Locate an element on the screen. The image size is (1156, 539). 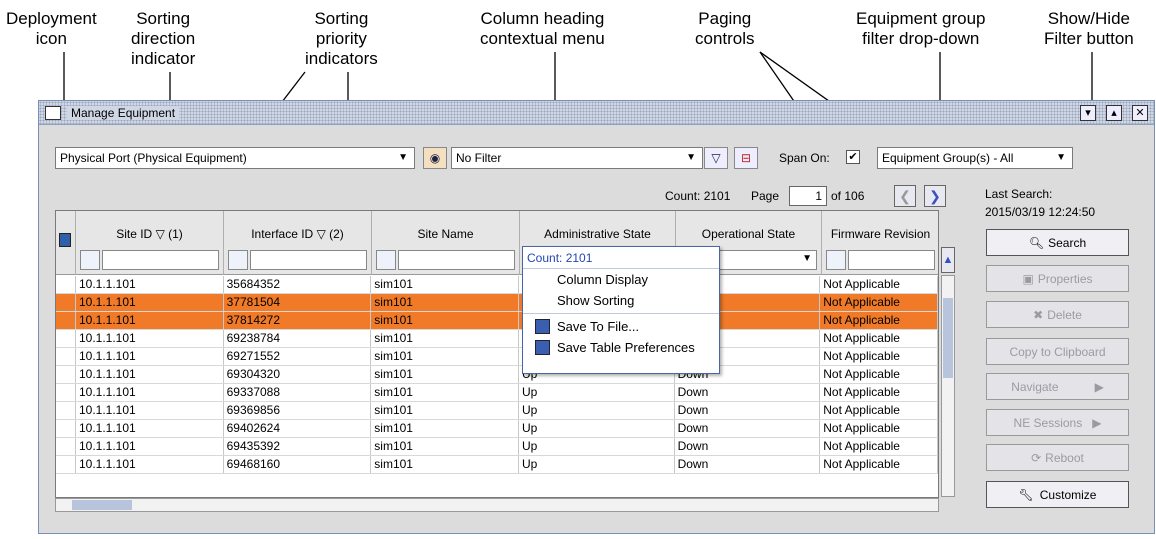
navigate-button: Navigate ▶ is located at coordinates (1057, 386).